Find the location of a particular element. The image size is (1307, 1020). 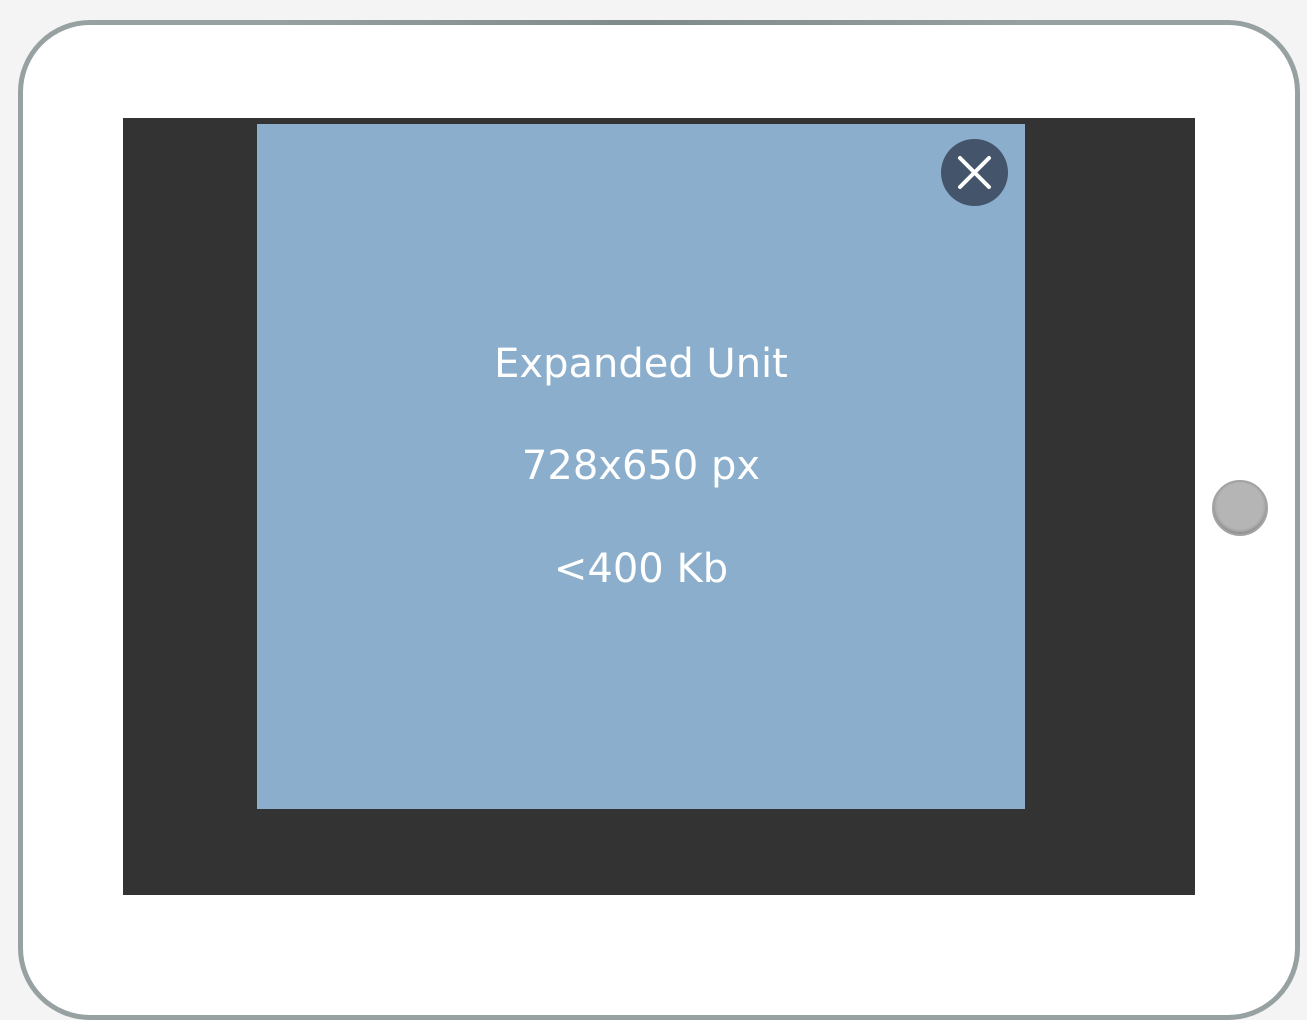

ad-unit-file-size: <400 Kb is located at coordinates (641, 569).